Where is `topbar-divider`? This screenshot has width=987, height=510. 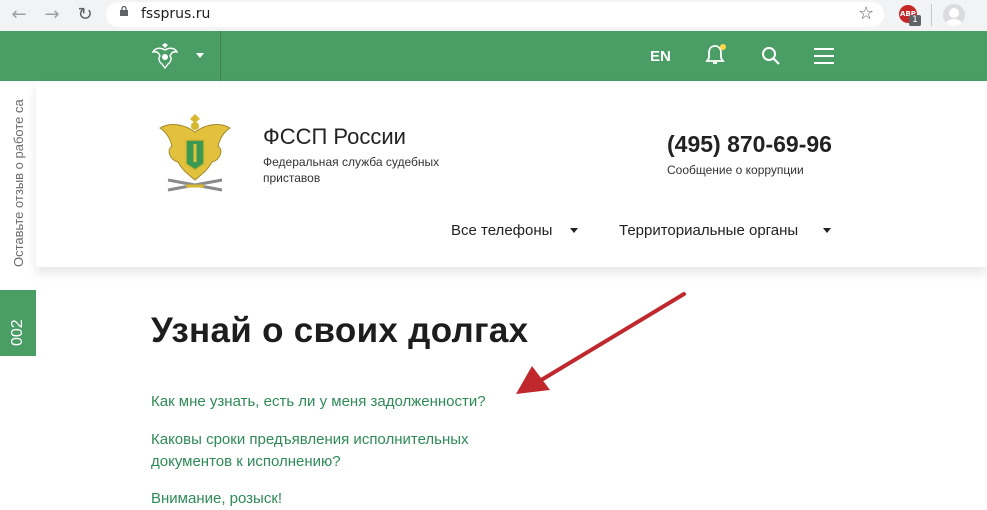 topbar-divider is located at coordinates (220, 56).